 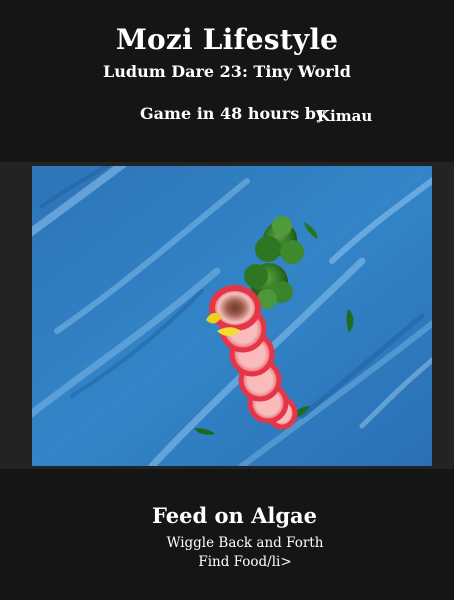 I want to click on instructions-list: Wiggle Back and Forth Find Food/li>, so click(x=227, y=553).